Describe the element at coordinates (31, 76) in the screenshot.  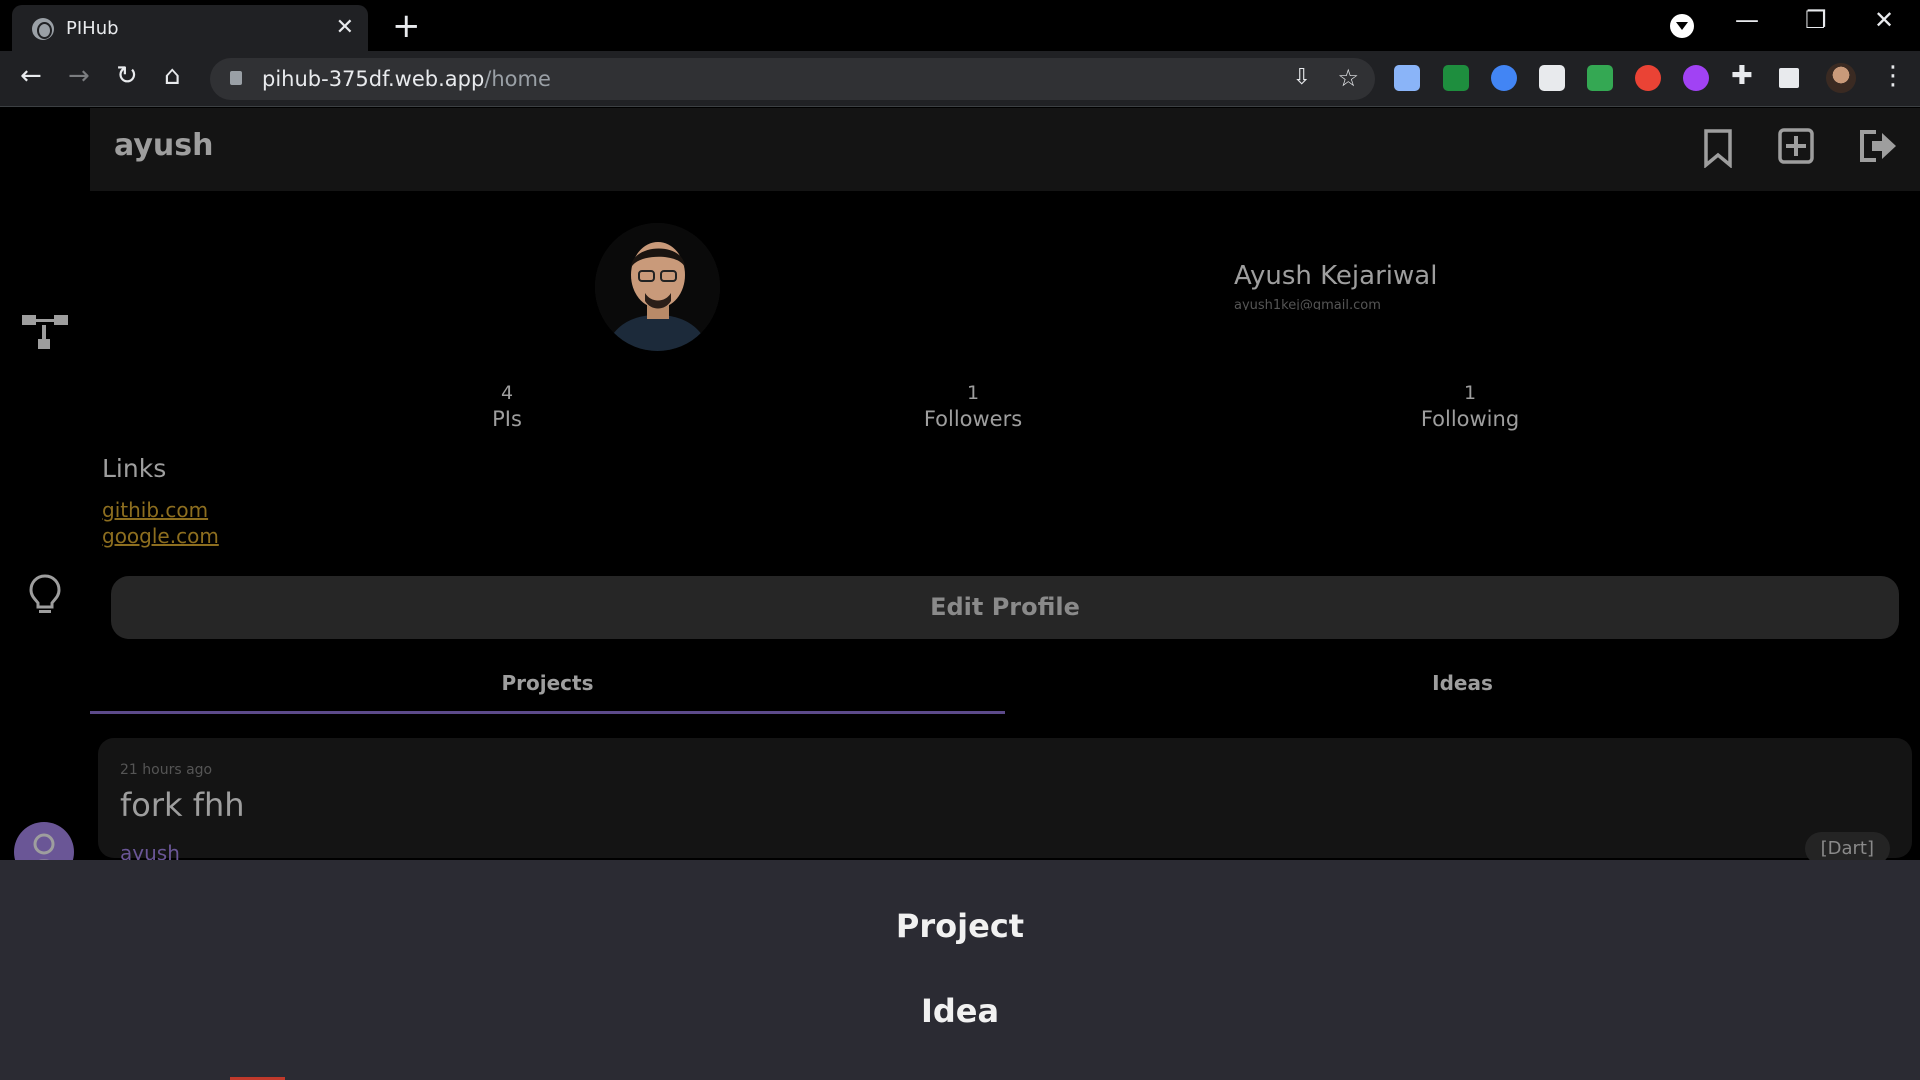
I see `back-icon: ←` at that location.